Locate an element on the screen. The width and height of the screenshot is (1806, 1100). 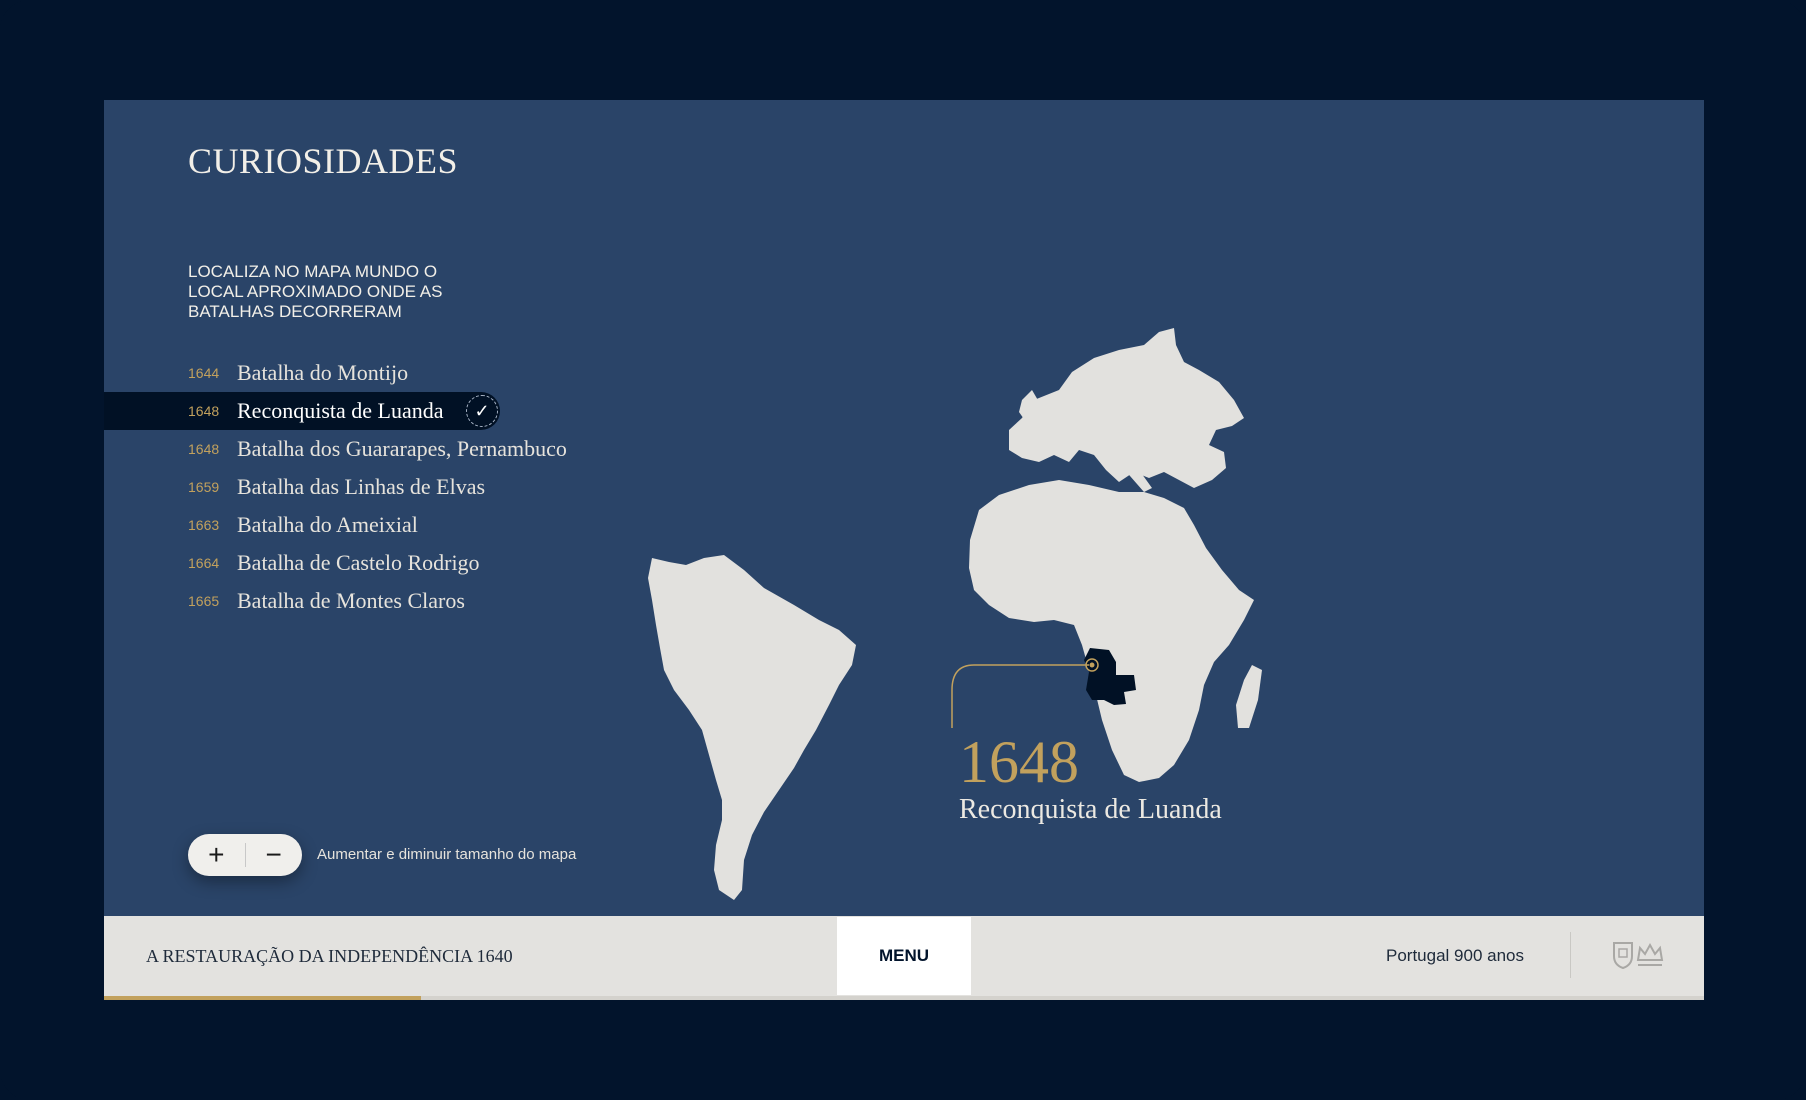
battle-item-ameixial: 1663 Batalha do Ameixial is located at coordinates (384, 525).